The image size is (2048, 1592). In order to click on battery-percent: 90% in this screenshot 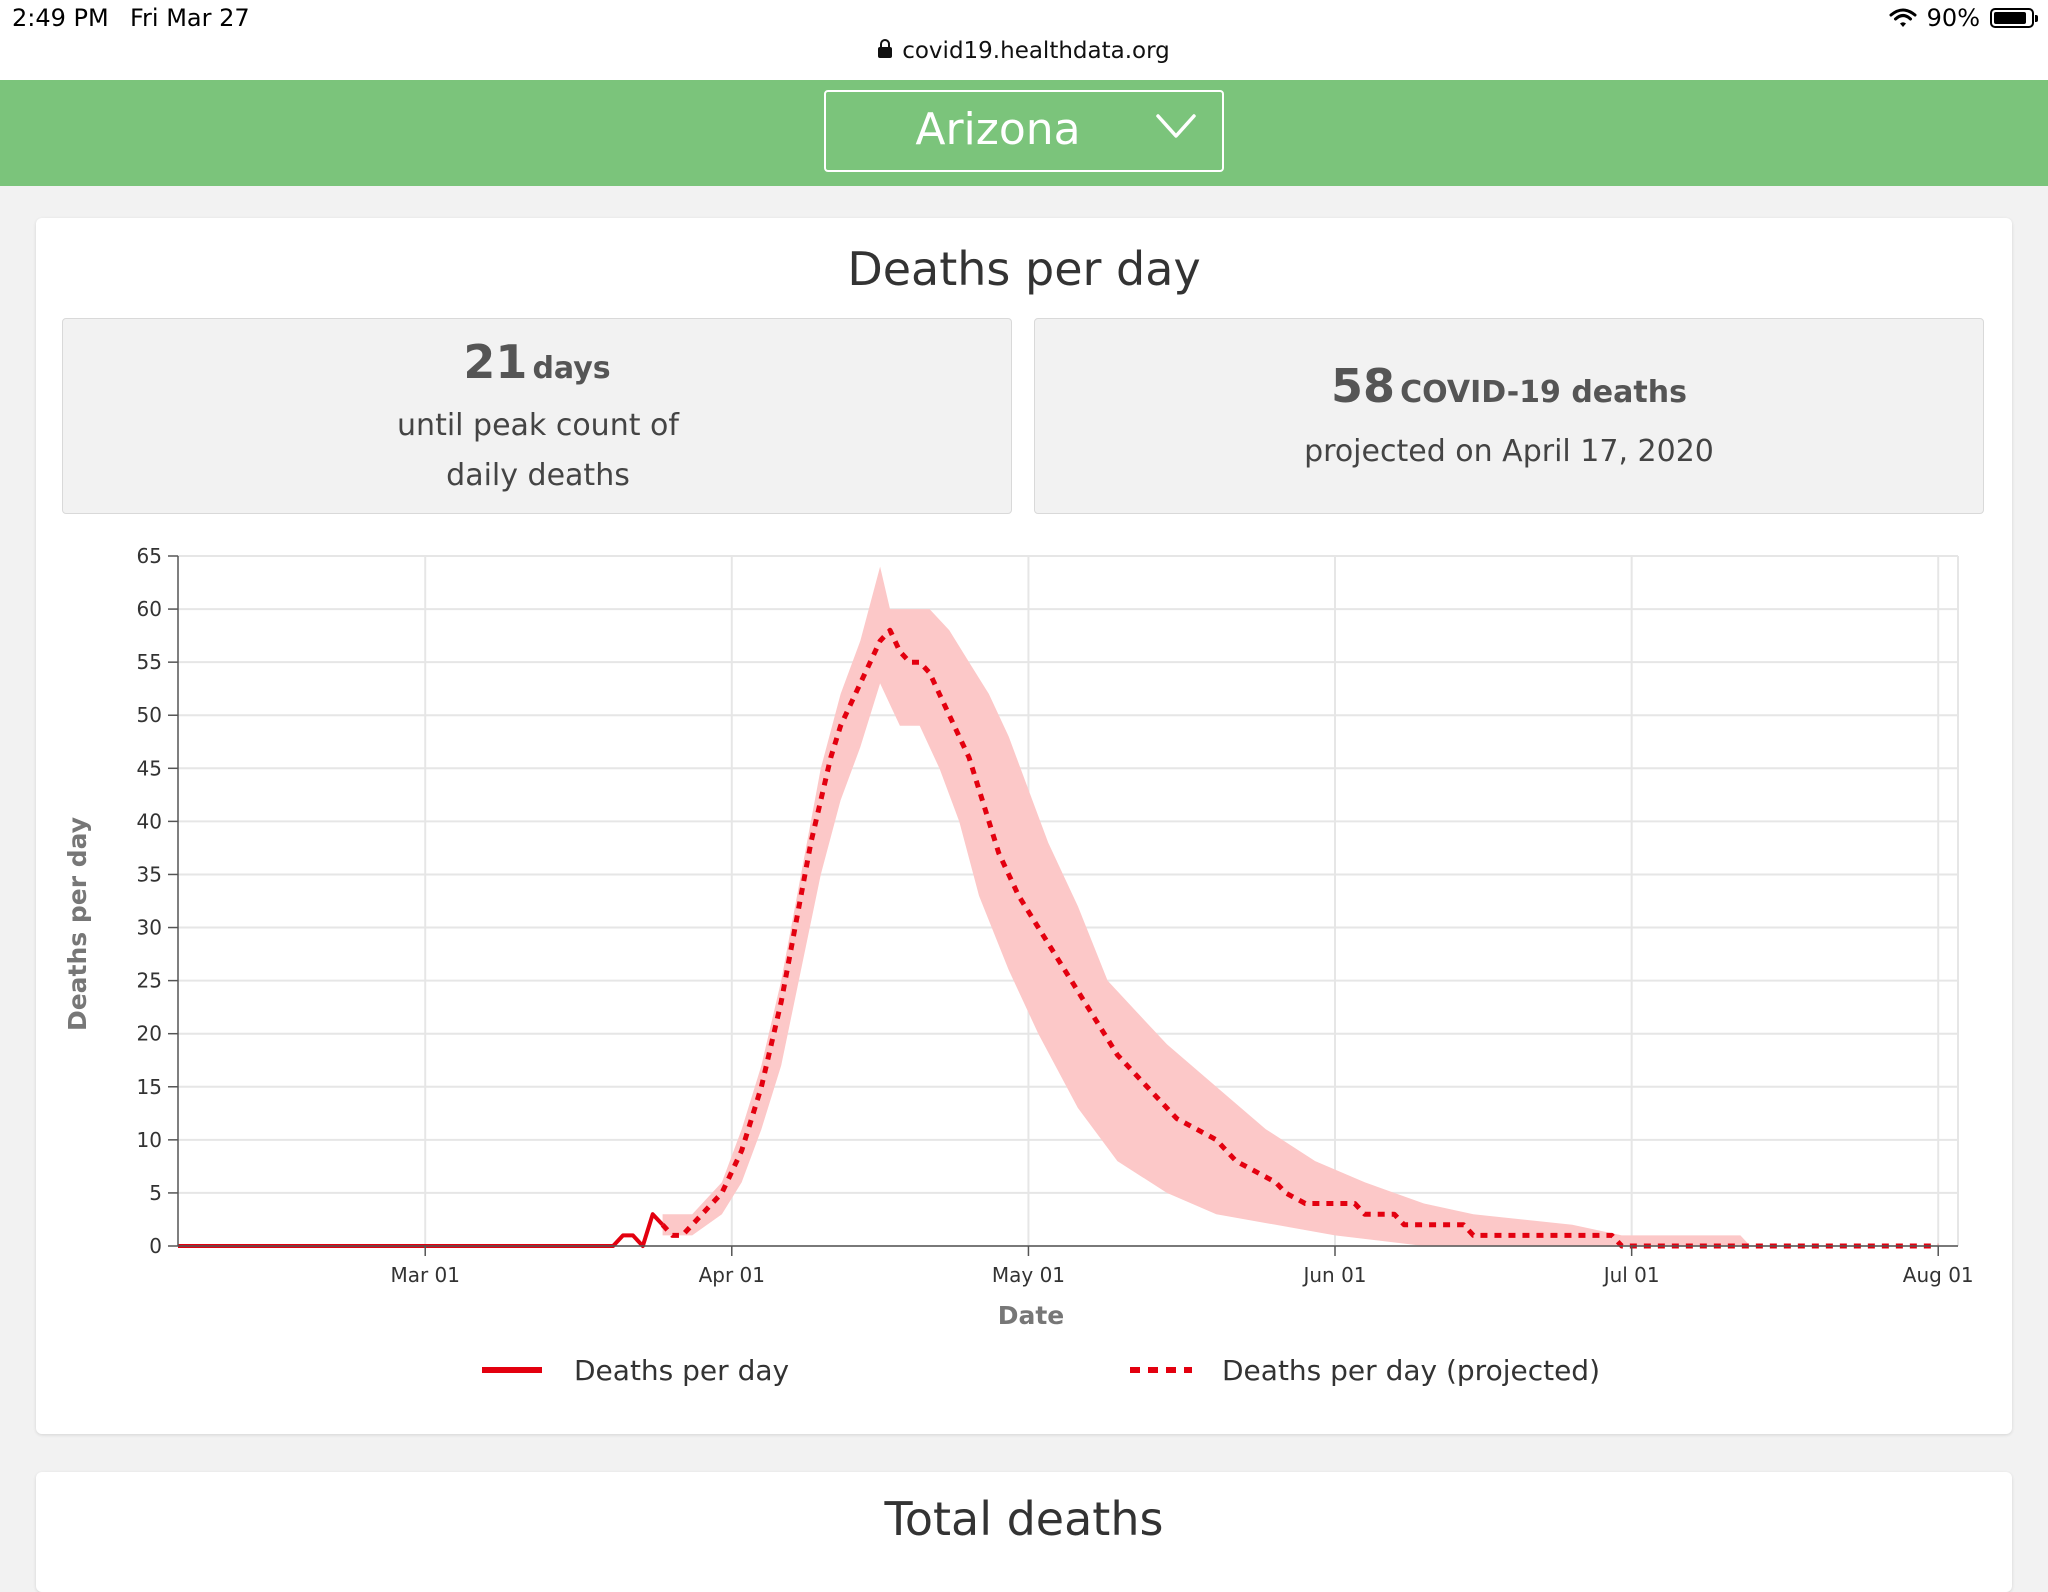, I will do `click(1953, 18)`.